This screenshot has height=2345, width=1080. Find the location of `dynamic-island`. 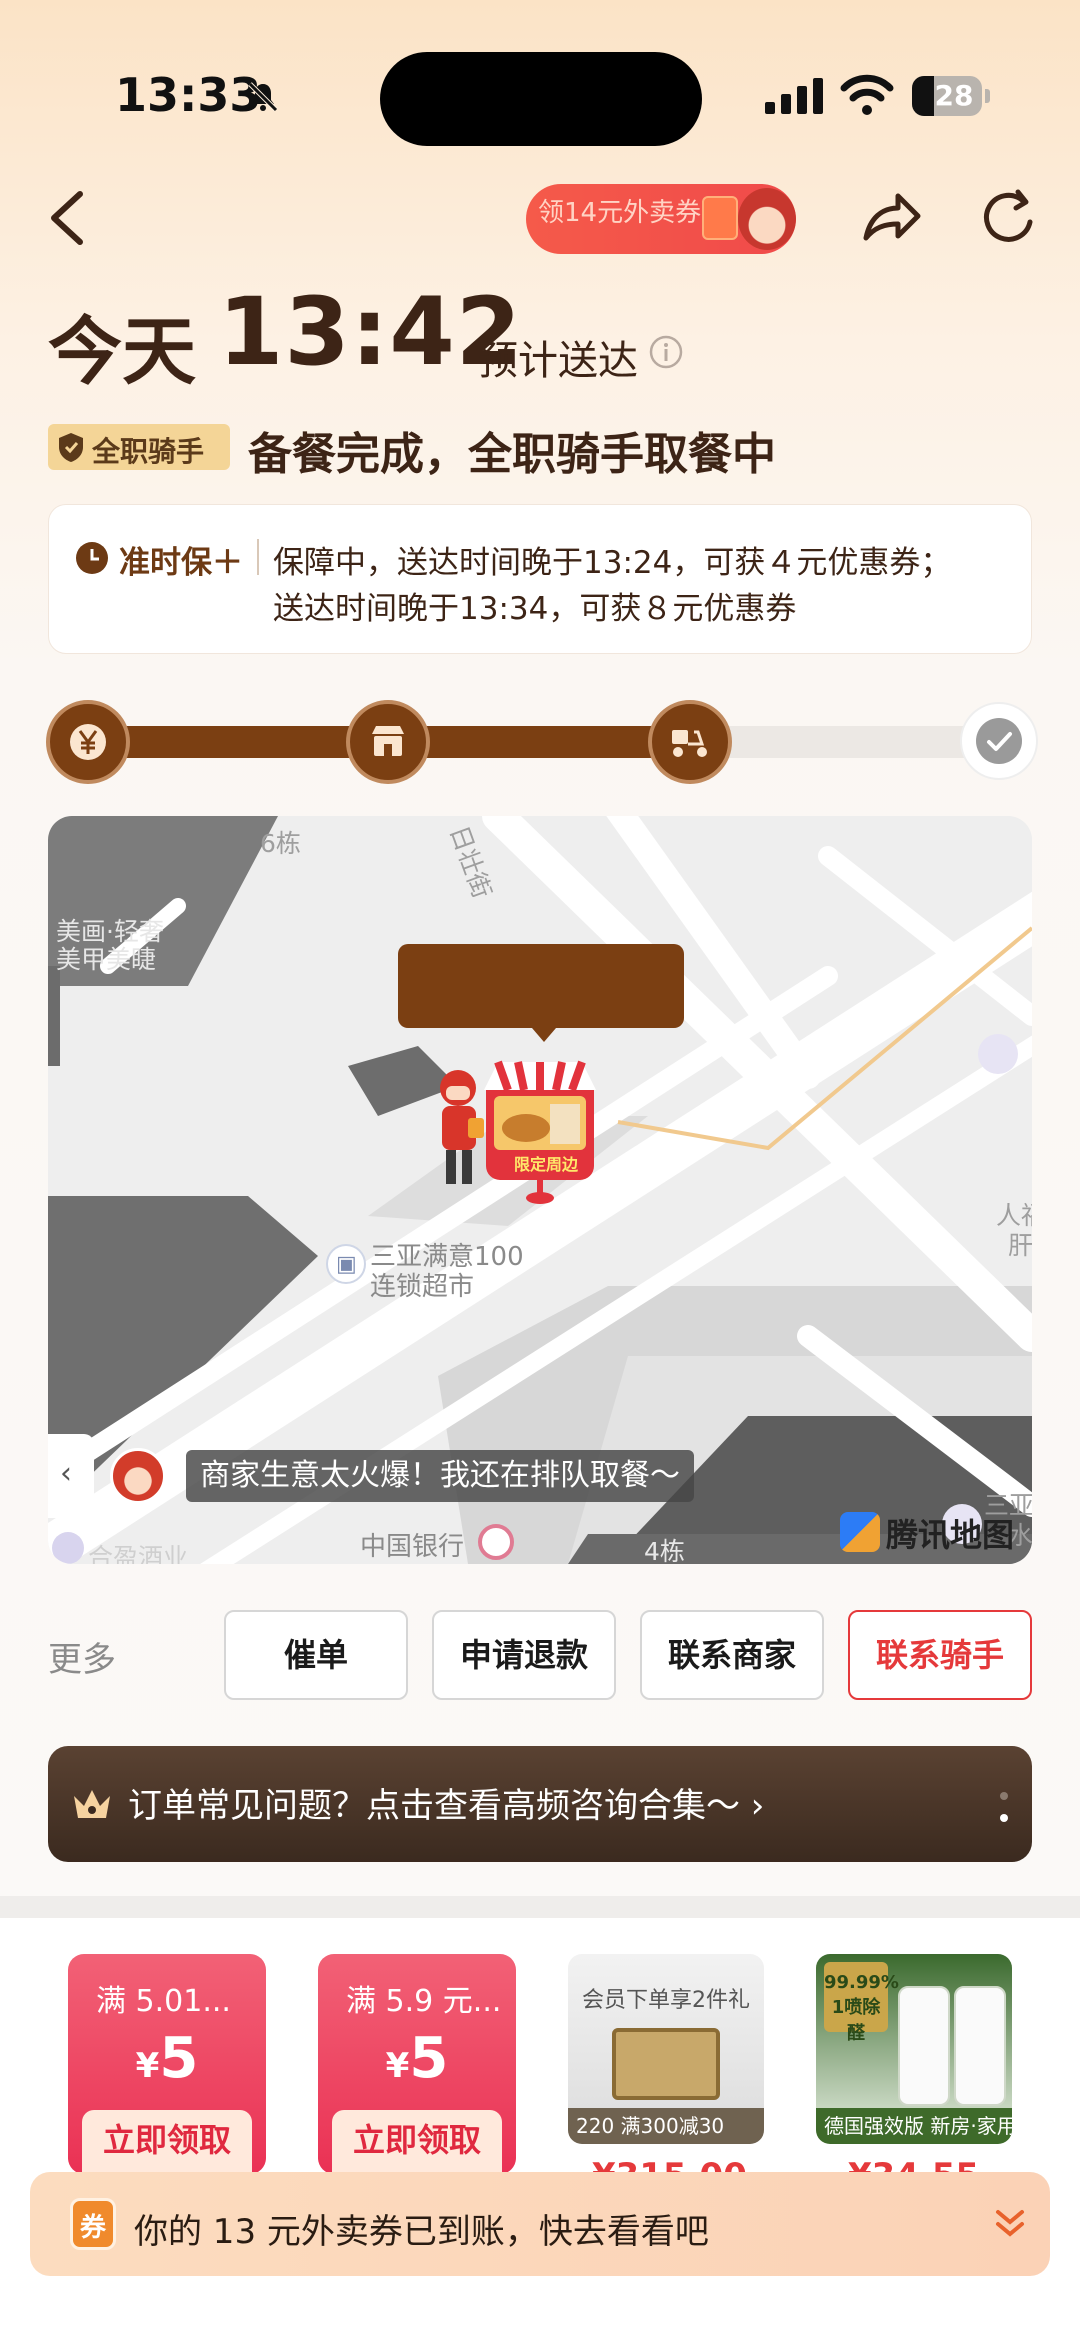

dynamic-island is located at coordinates (541, 99).